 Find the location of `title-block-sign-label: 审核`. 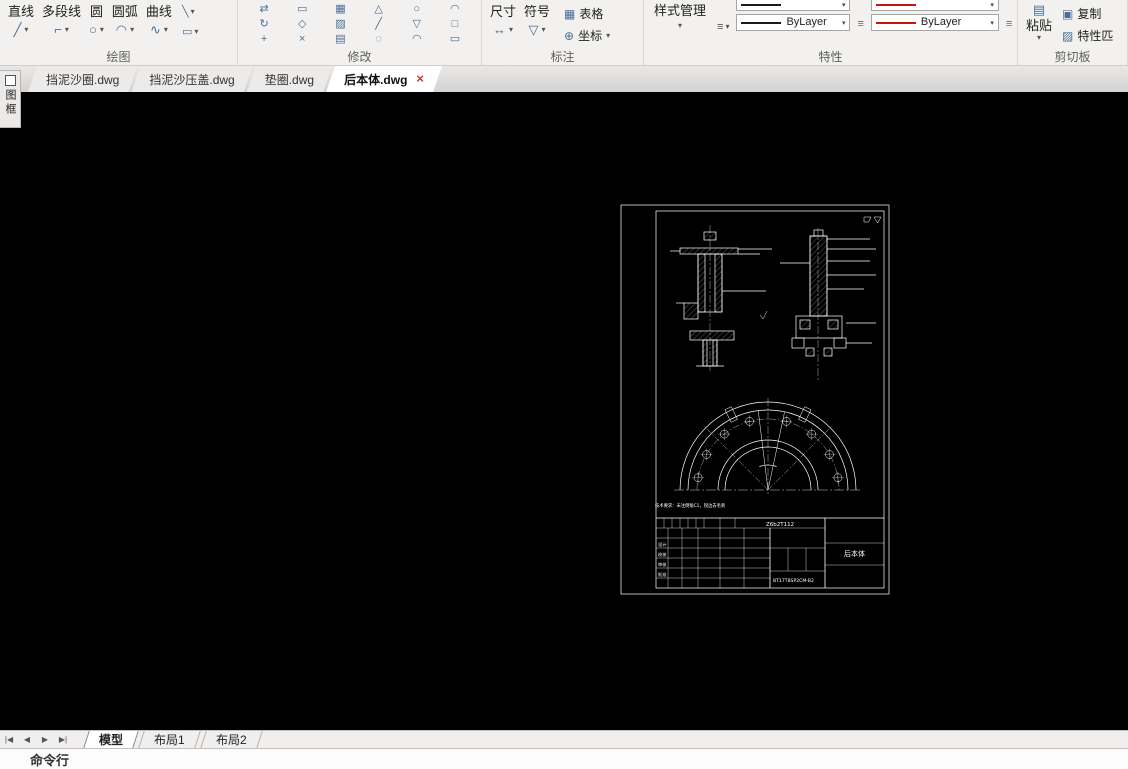

title-block-sign-label: 审核 is located at coordinates (662, 564).